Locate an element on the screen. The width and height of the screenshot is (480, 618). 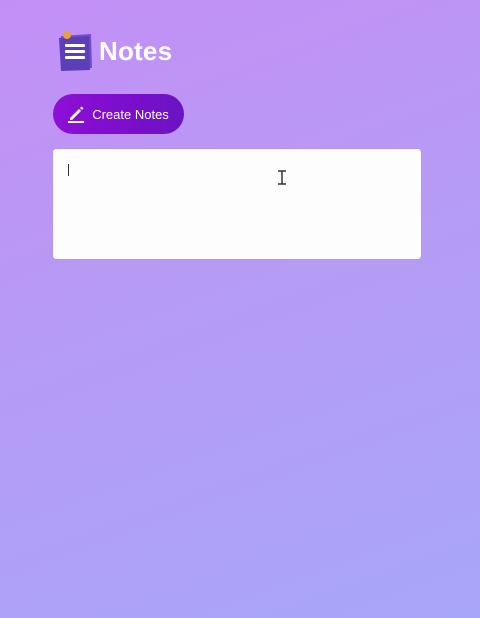
app-header: Notes is located at coordinates (114, 51).